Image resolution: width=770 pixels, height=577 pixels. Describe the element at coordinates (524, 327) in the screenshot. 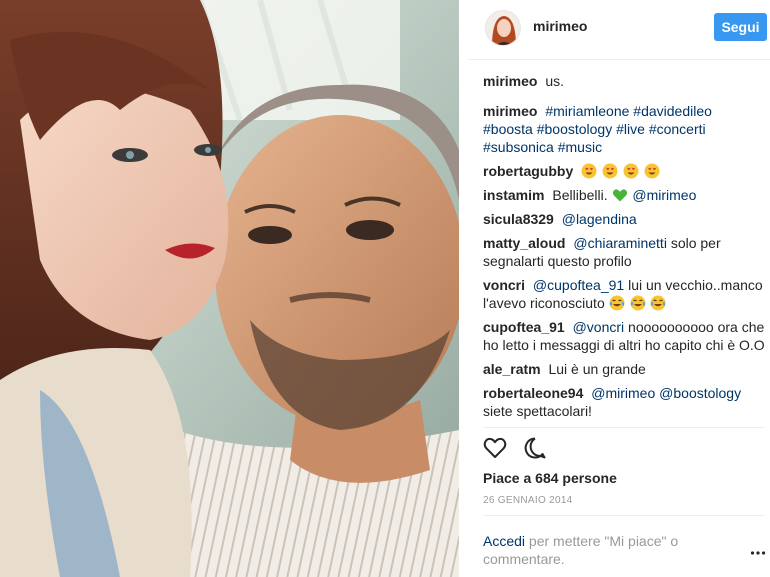

I see `comment-username: cupoftea_91` at that location.